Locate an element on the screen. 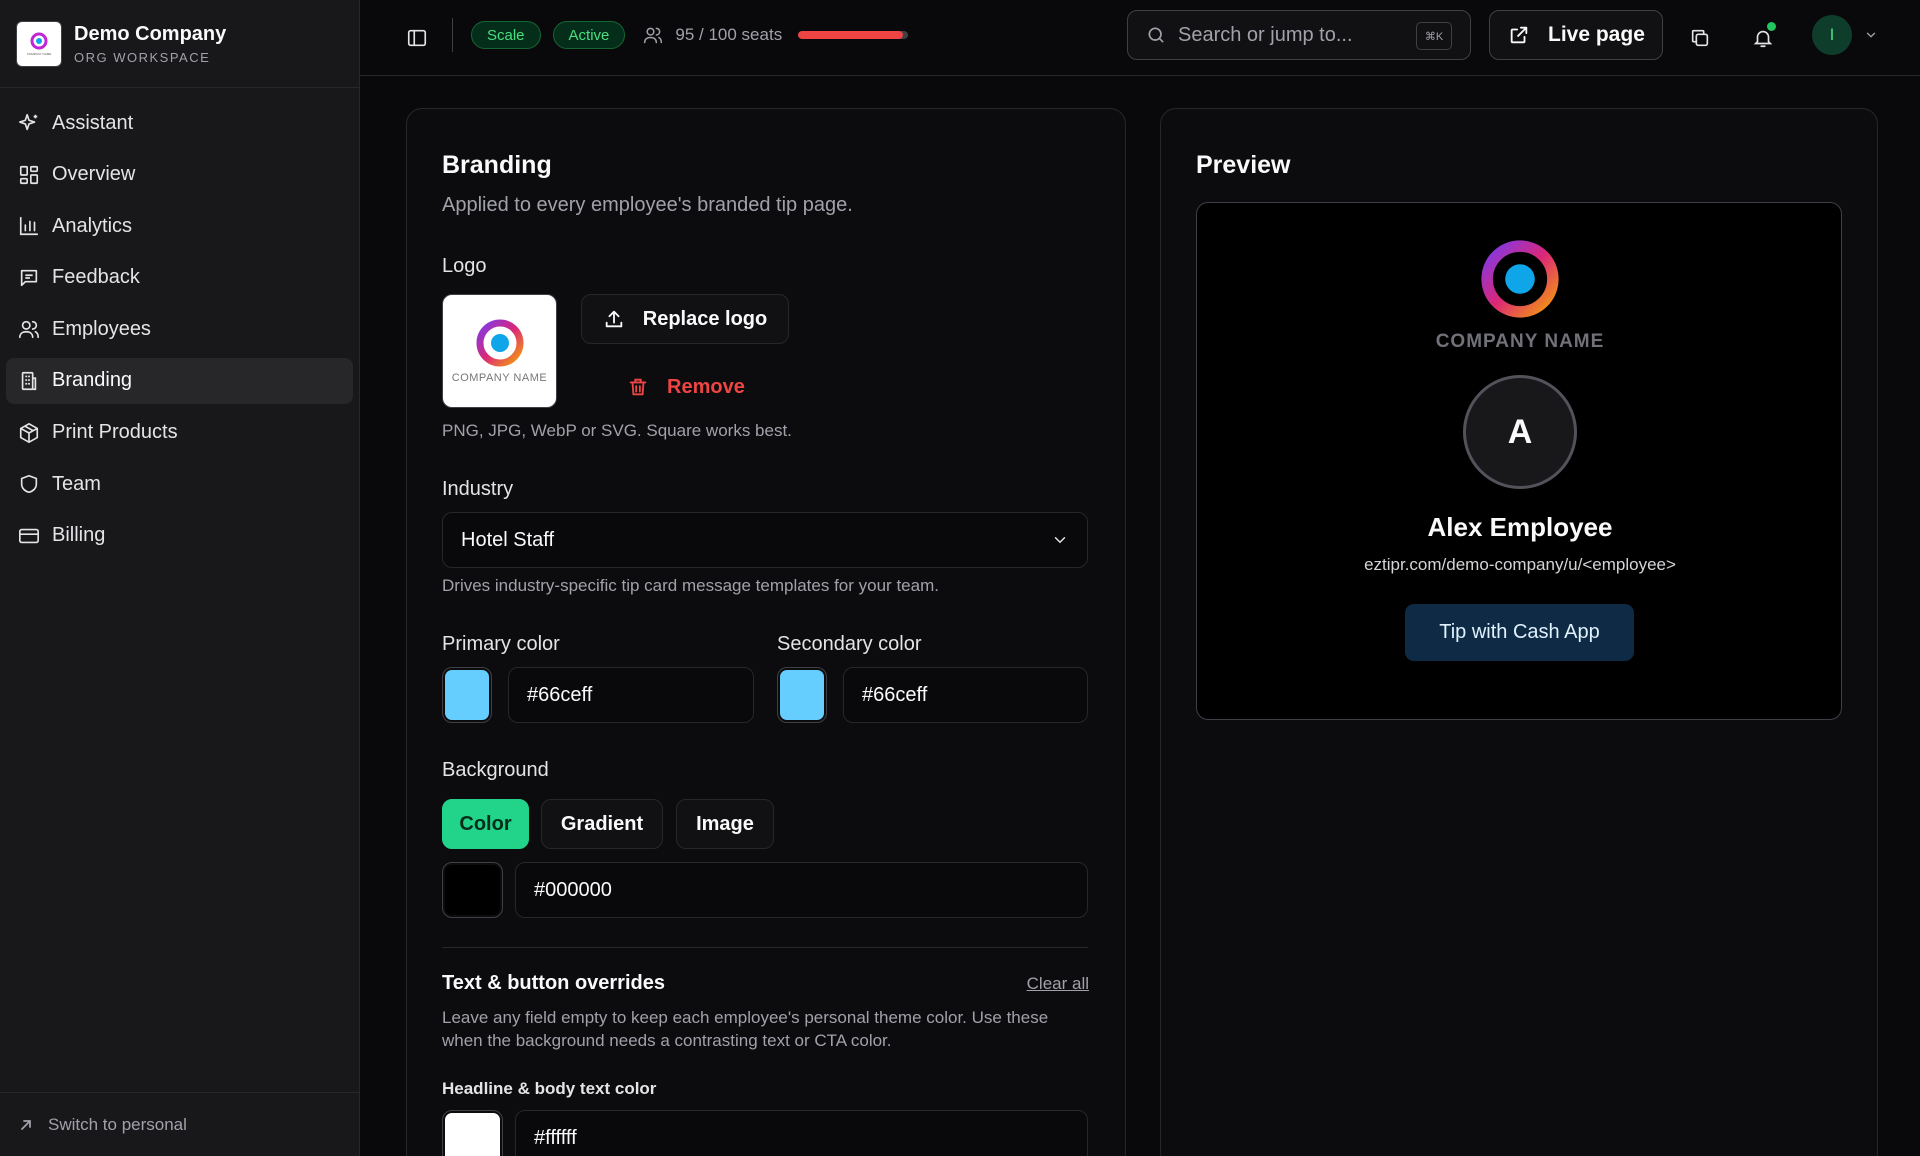  preview-company-name: COMPANY NAME is located at coordinates (1520, 341).